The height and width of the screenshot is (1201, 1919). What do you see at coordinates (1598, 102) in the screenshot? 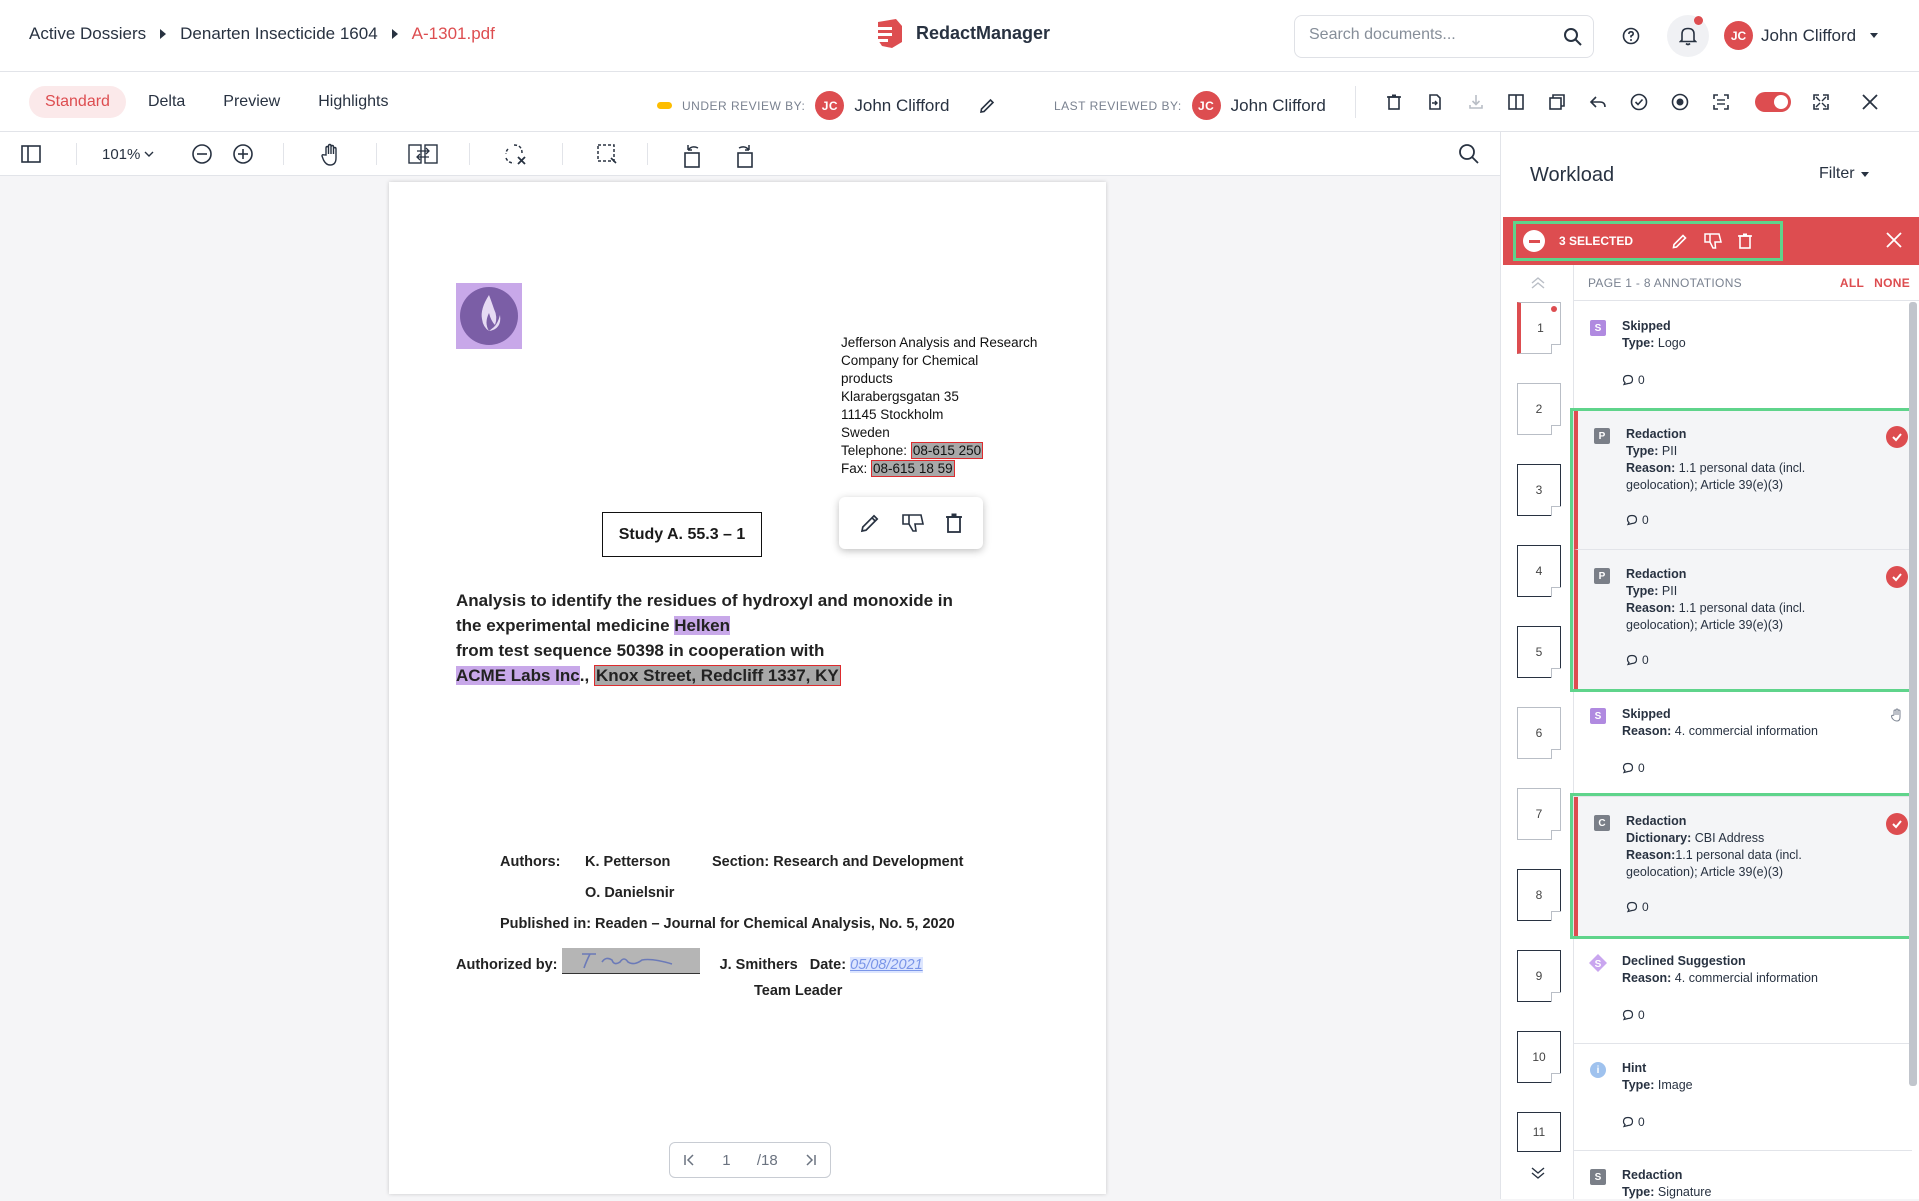
I see `undo-icon` at bounding box center [1598, 102].